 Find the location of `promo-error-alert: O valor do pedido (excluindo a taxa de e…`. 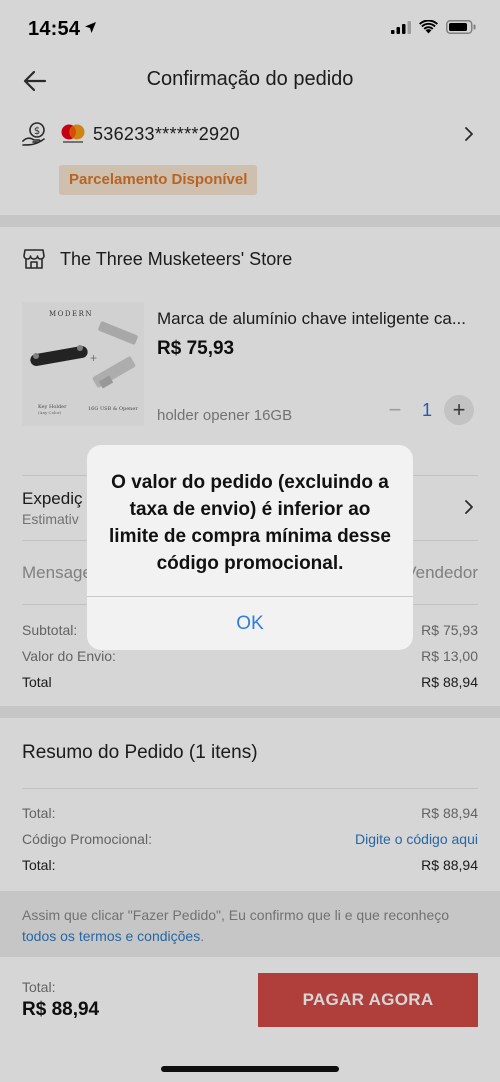

promo-error-alert: O valor do pedido (excluindo a taxa de e… is located at coordinates (250, 547).